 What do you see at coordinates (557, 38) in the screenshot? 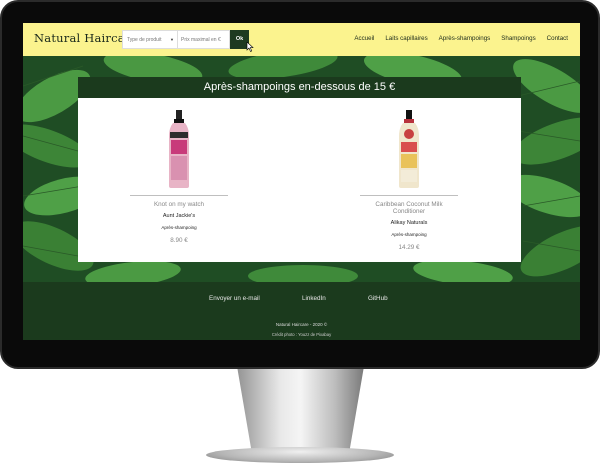
I see `nav-link-contact: Contact` at bounding box center [557, 38].